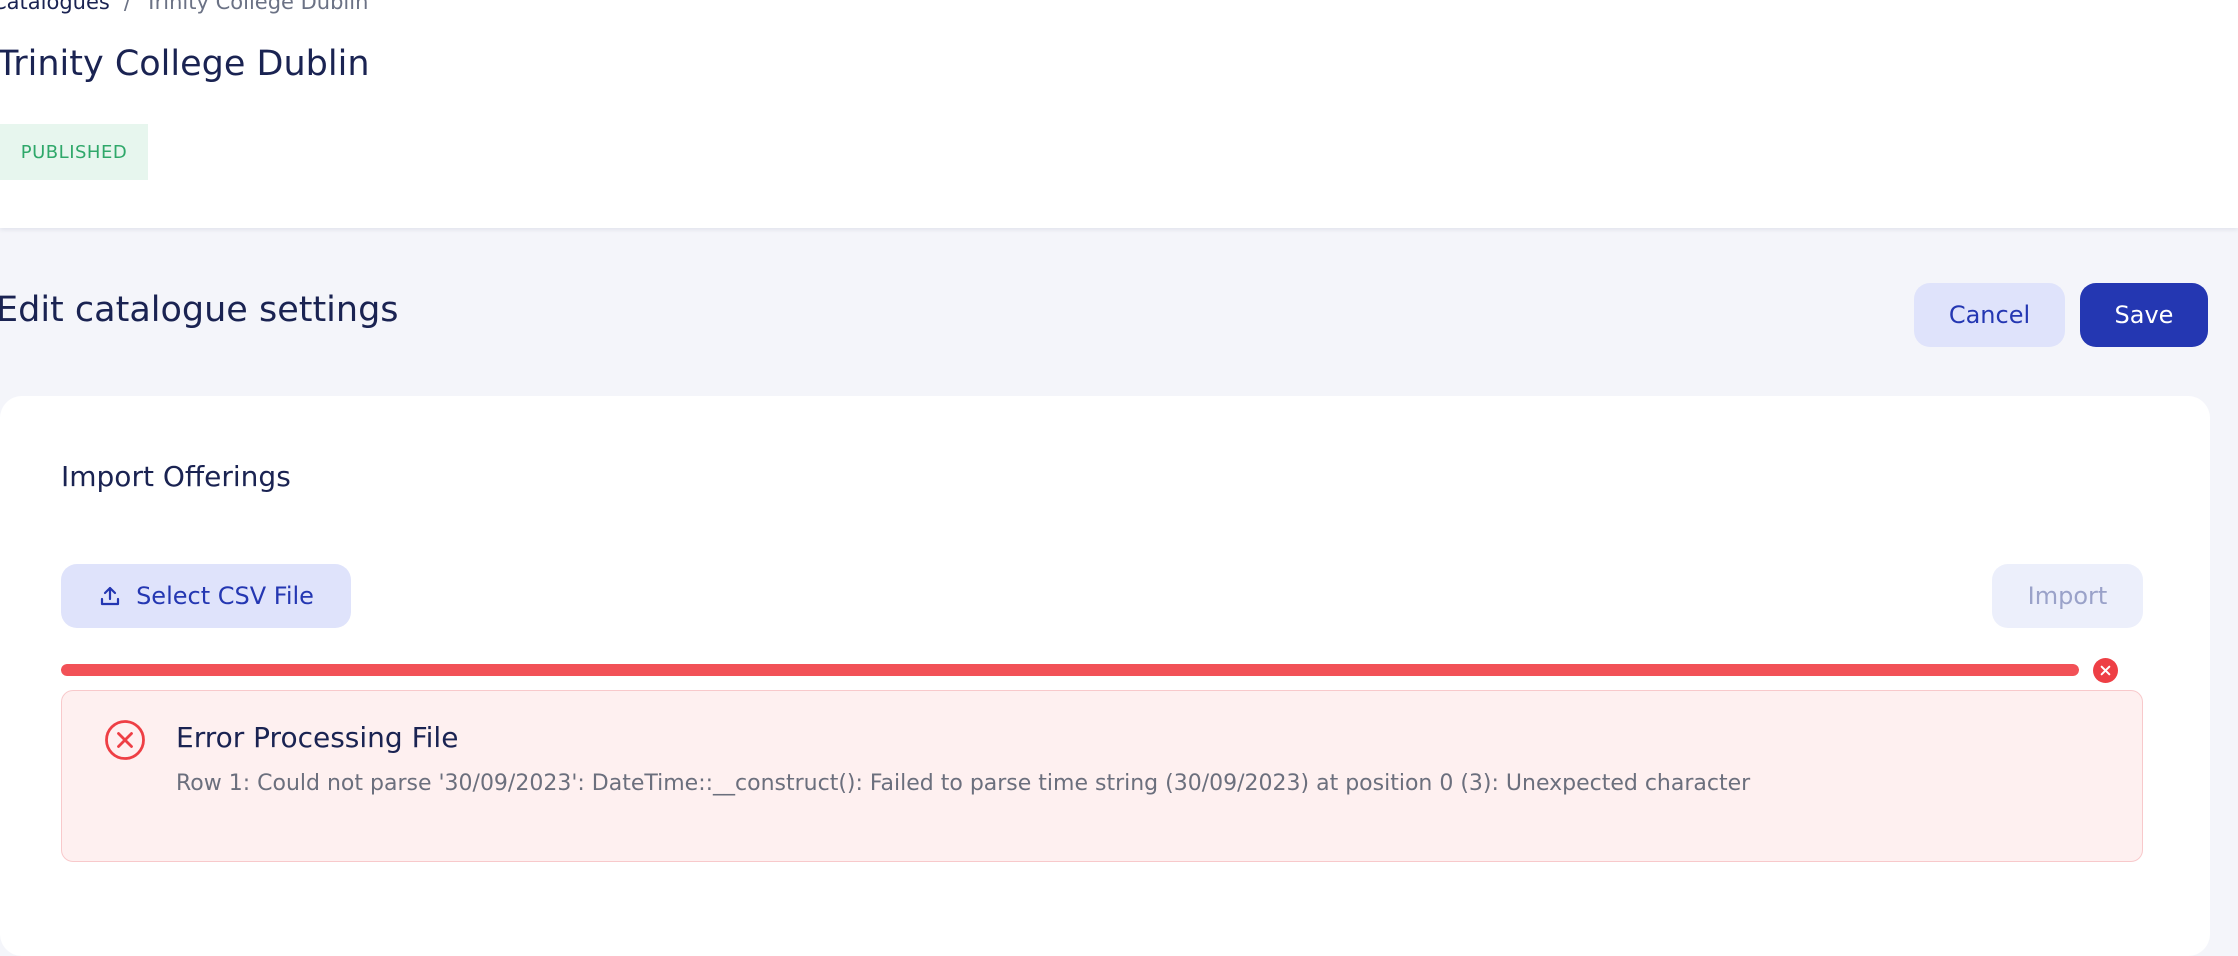 The width and height of the screenshot is (2238, 956). What do you see at coordinates (55, 7) in the screenshot?
I see `breadcrumb-link-catalogues: Catalogues` at bounding box center [55, 7].